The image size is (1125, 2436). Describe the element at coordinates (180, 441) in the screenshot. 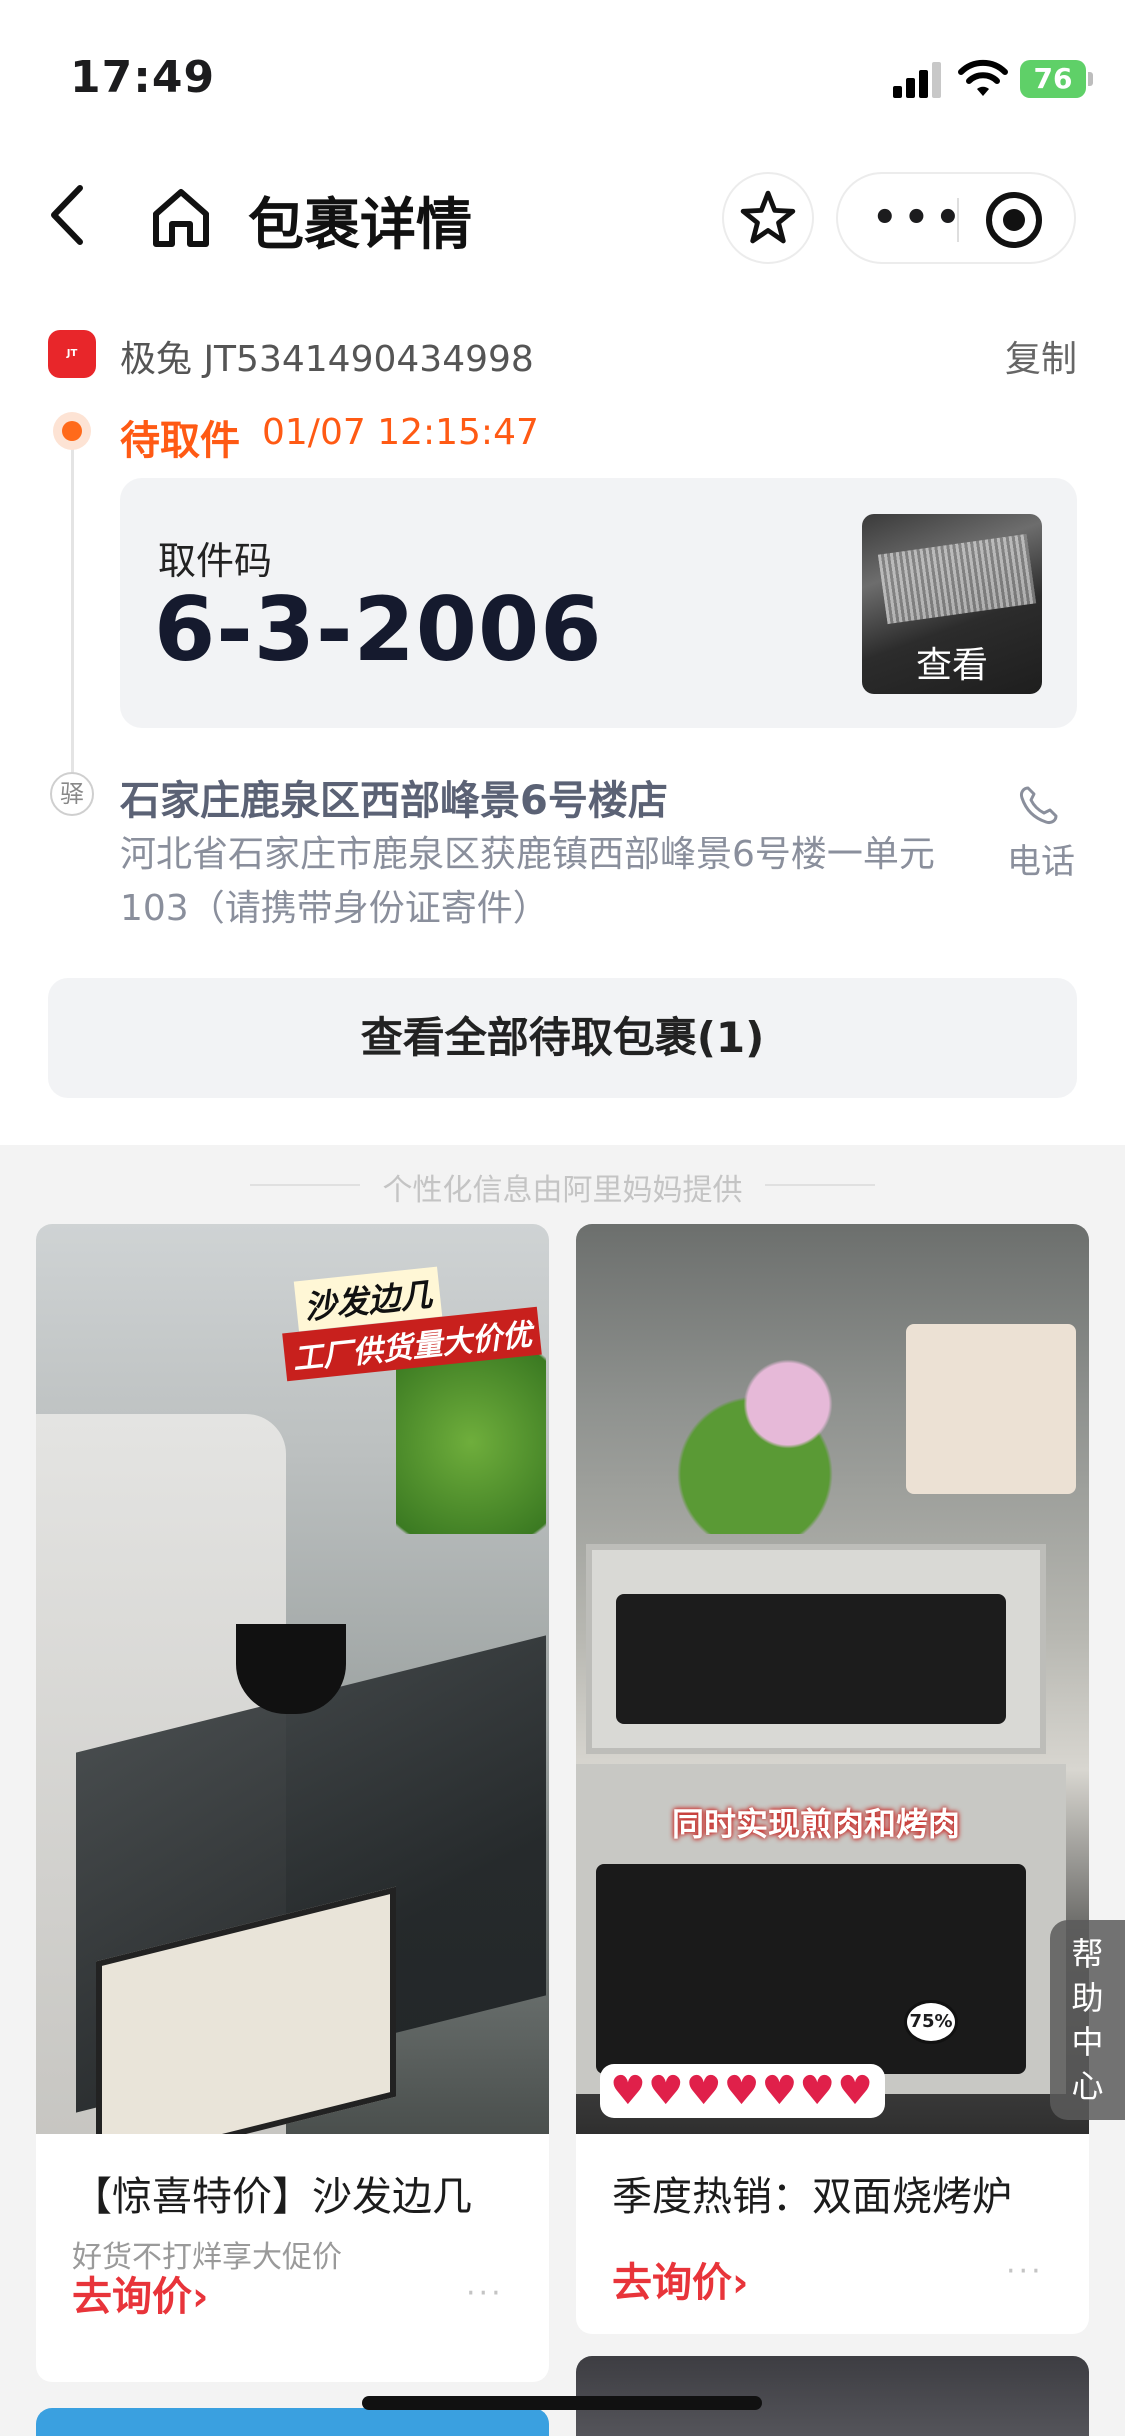

I see `parcel-status: 待取件` at that location.